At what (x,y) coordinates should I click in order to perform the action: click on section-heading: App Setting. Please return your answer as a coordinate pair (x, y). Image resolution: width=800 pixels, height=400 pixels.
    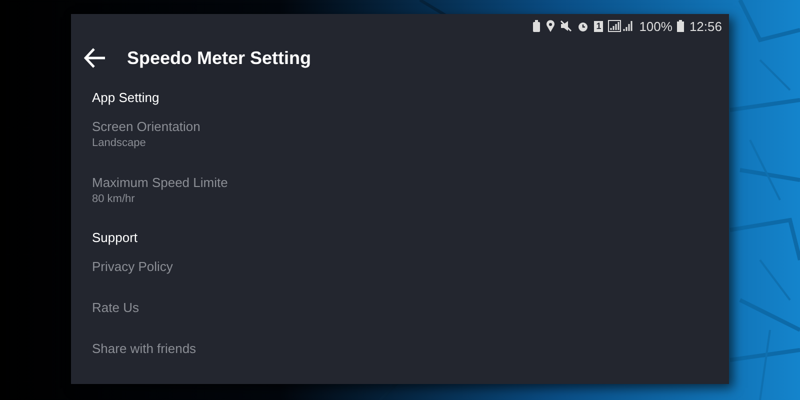
    Looking at the image, I should click on (126, 98).